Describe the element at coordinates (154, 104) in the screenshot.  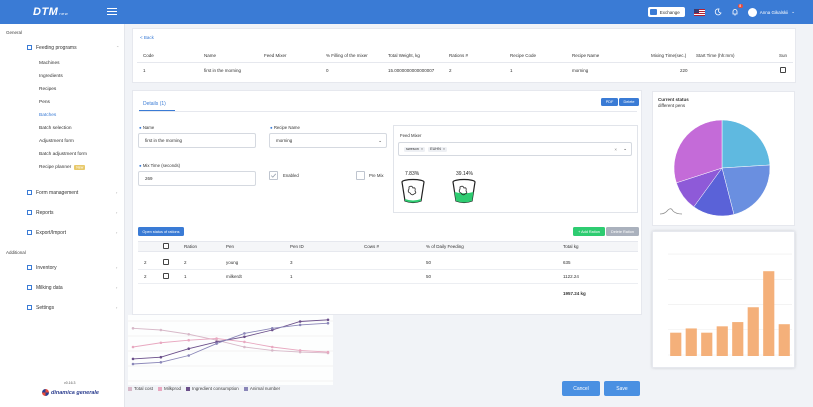
I see `tab-details: Details (1)` at that location.